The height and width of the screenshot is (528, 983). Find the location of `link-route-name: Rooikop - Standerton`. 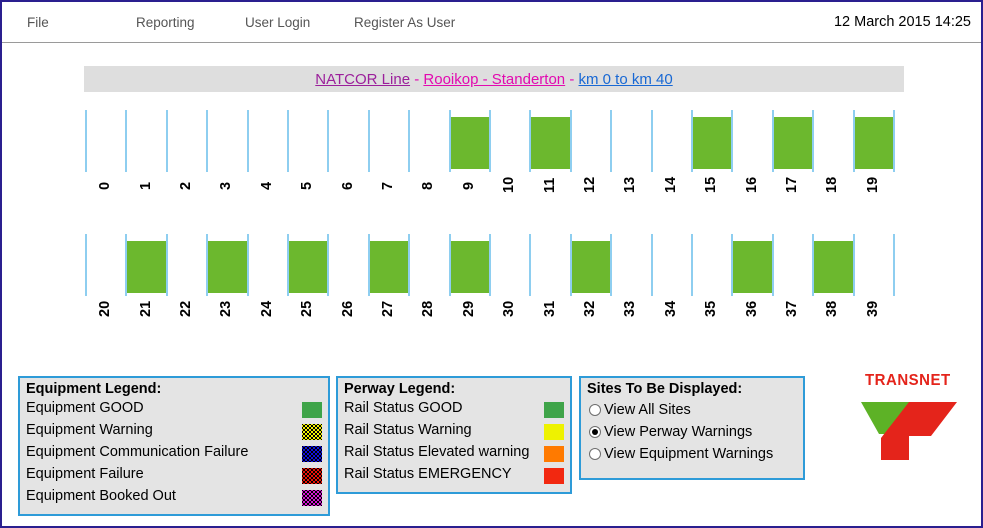

link-route-name: Rooikop - Standerton is located at coordinates (494, 79).